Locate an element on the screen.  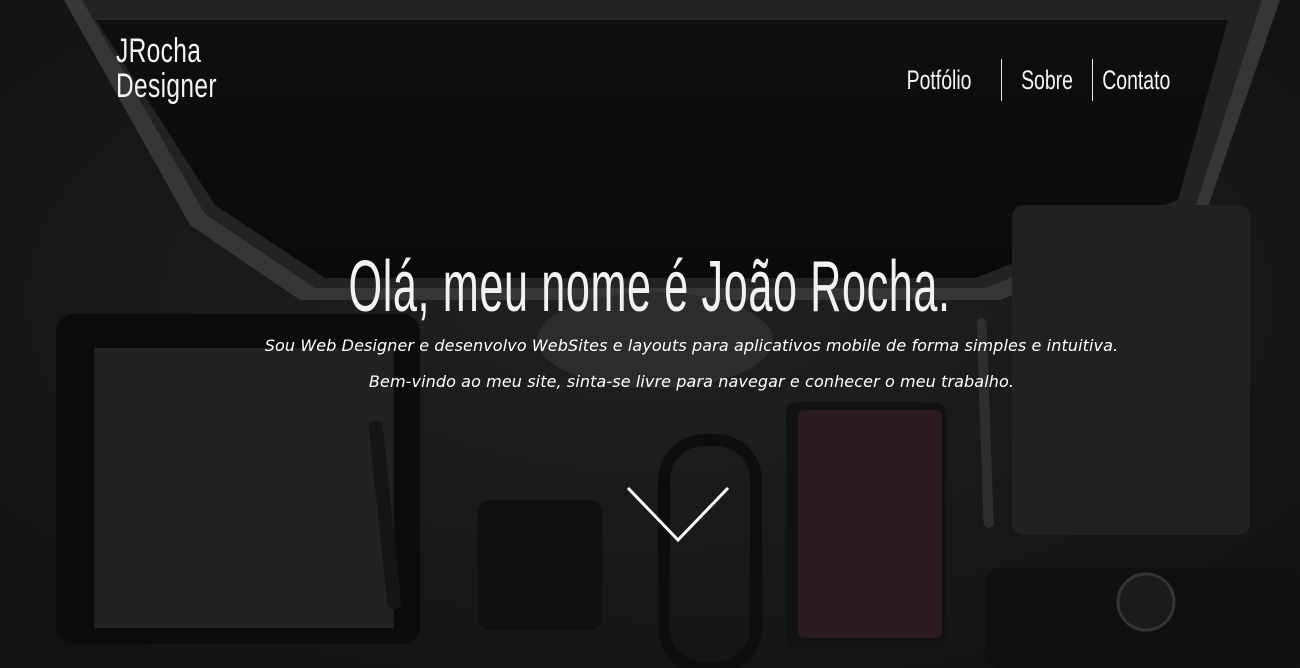
site-logo: JRocha Designer is located at coordinates (166, 69).